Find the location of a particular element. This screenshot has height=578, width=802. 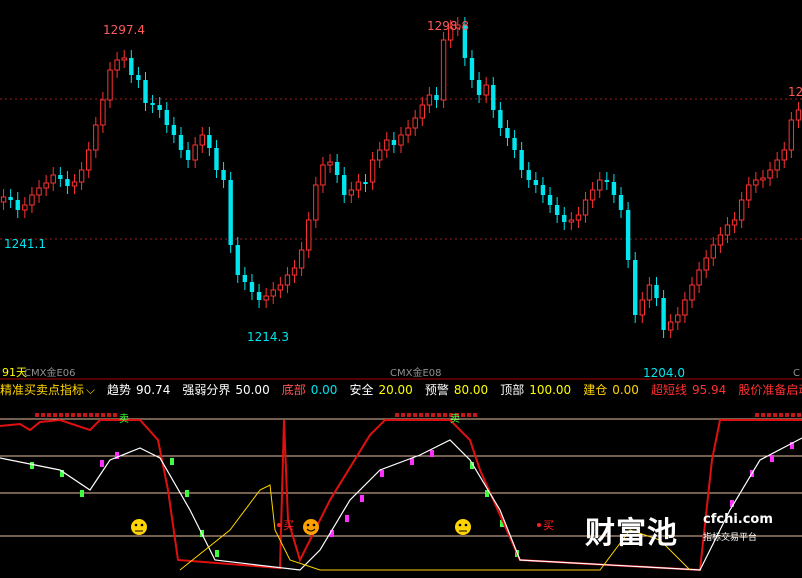

low-label-1: 1241.1 is located at coordinates (25, 244).